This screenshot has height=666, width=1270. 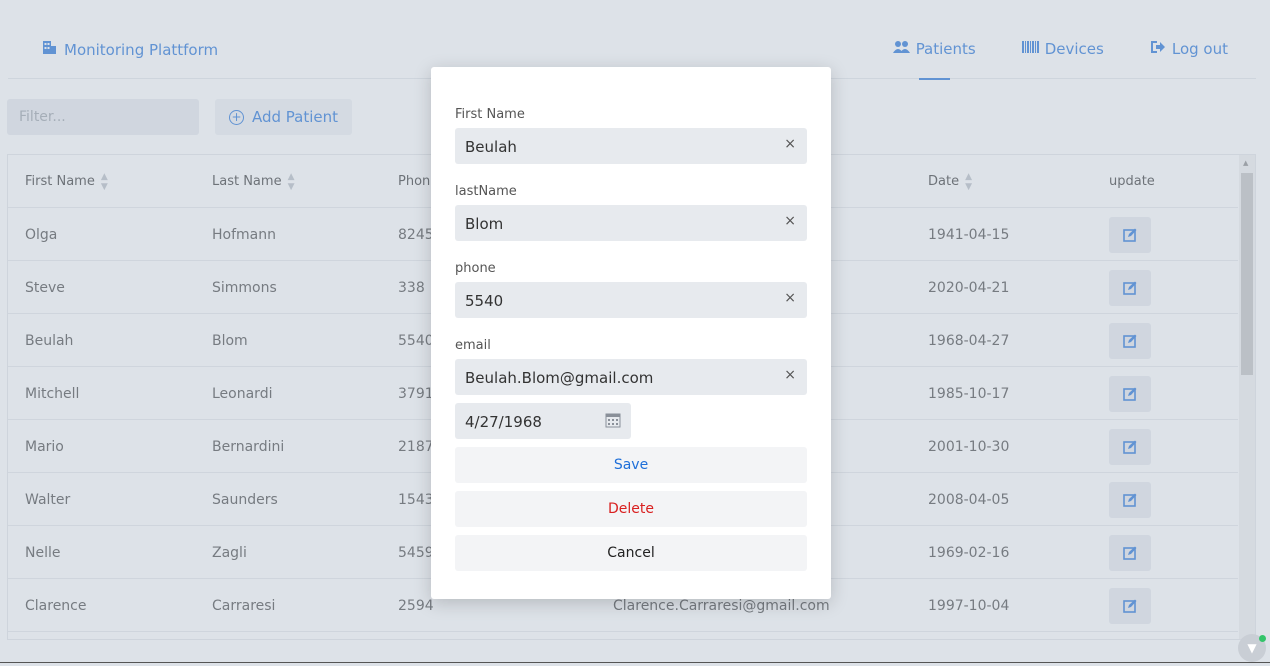 I want to click on phone-value: 5540, so click(x=484, y=301).